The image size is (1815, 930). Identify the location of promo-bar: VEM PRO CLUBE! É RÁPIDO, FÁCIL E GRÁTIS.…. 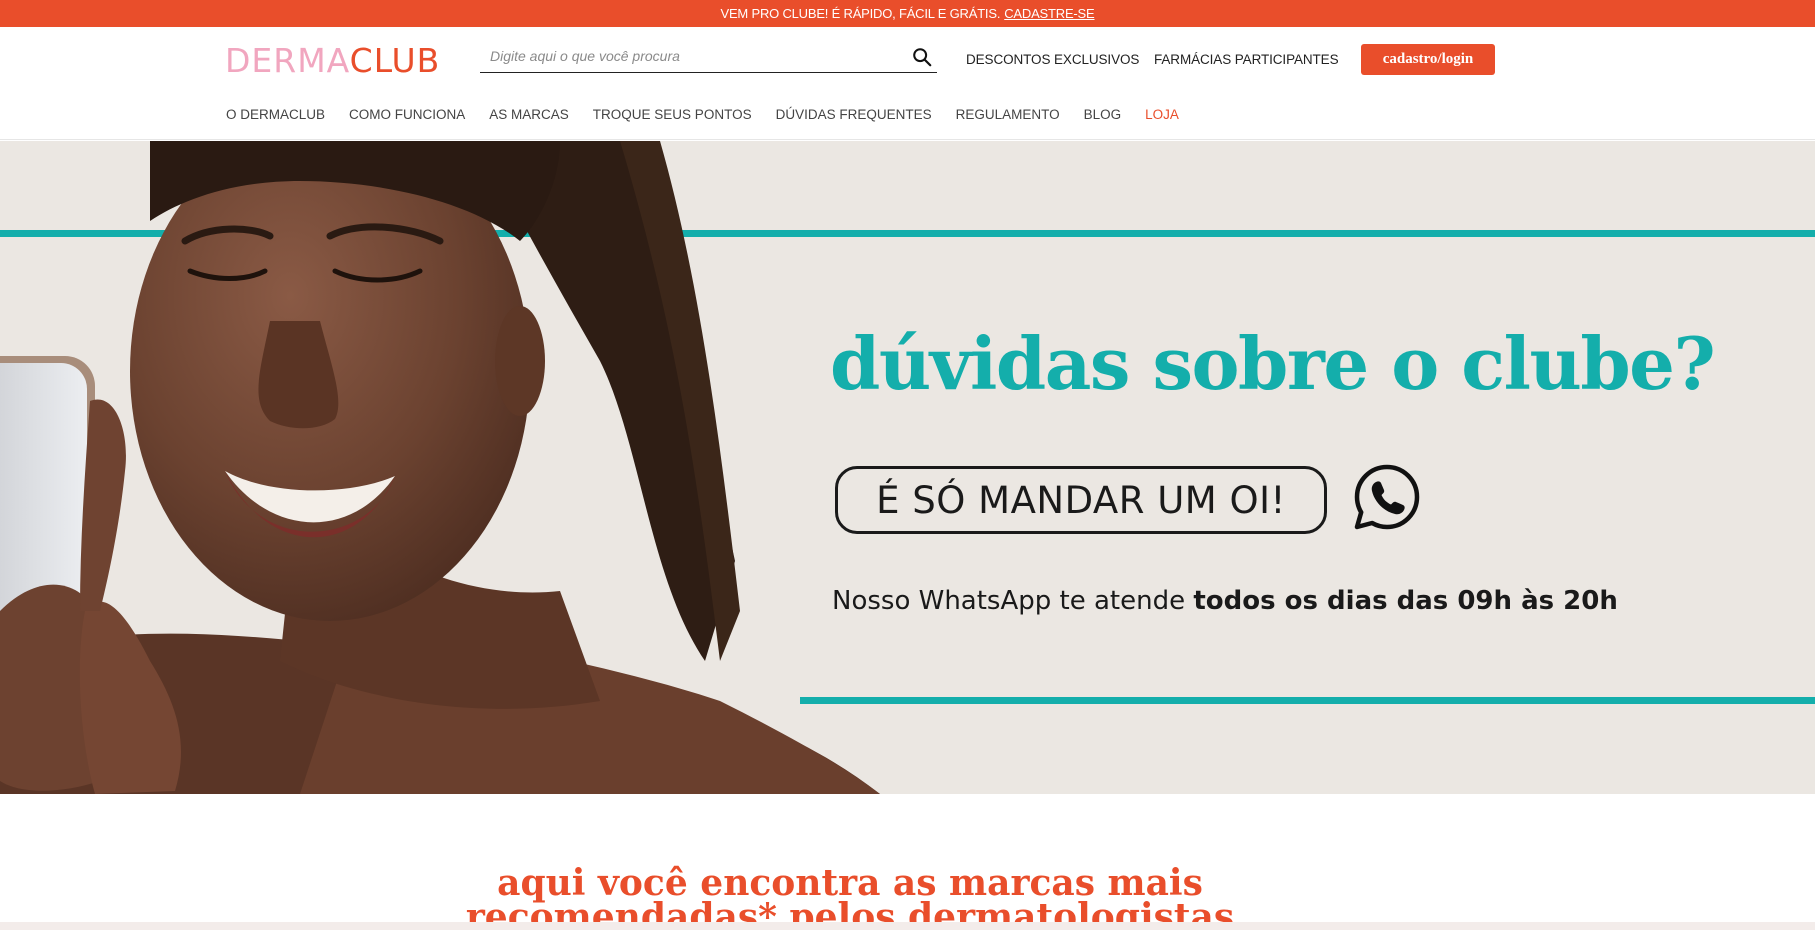
(907, 13).